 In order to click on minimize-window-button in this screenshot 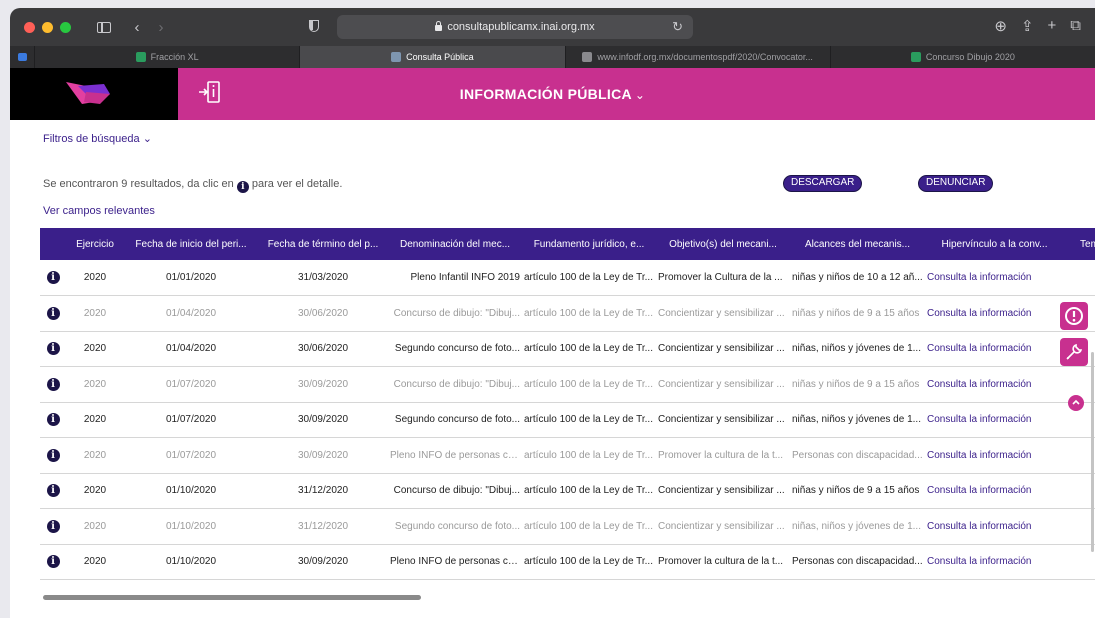, I will do `click(47, 27)`.